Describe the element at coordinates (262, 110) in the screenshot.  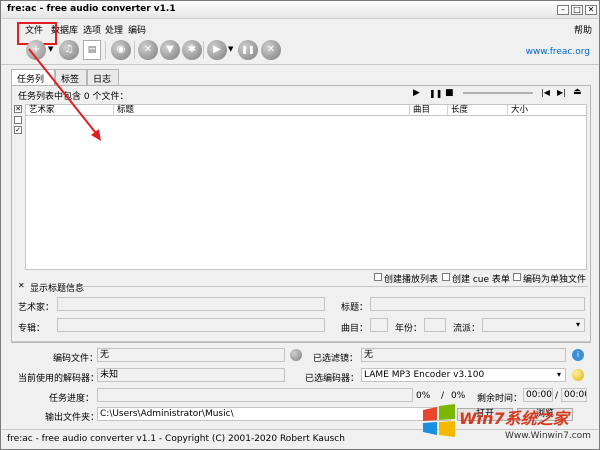
I see `column-title: 标题` at that location.